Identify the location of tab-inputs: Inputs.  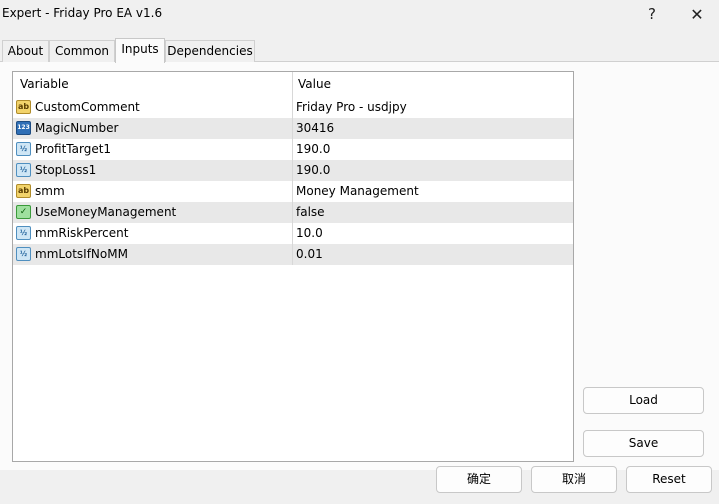
(140, 50).